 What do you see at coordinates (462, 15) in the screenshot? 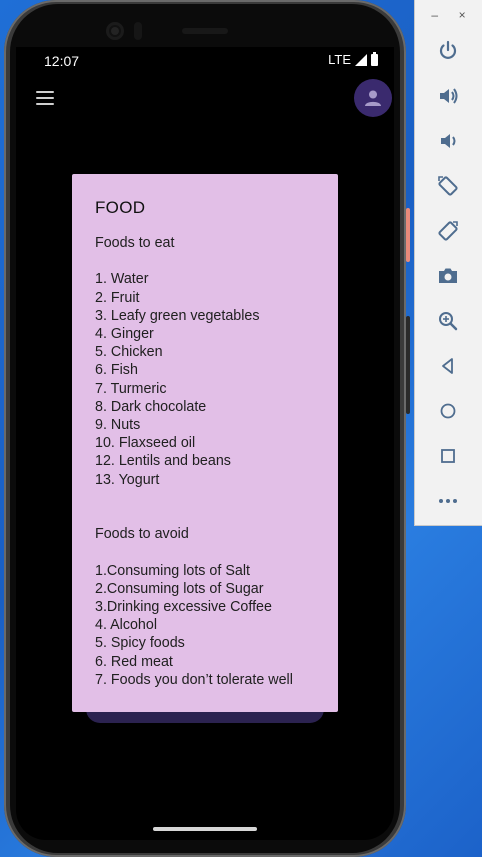
I see `close-button: ×` at bounding box center [462, 15].